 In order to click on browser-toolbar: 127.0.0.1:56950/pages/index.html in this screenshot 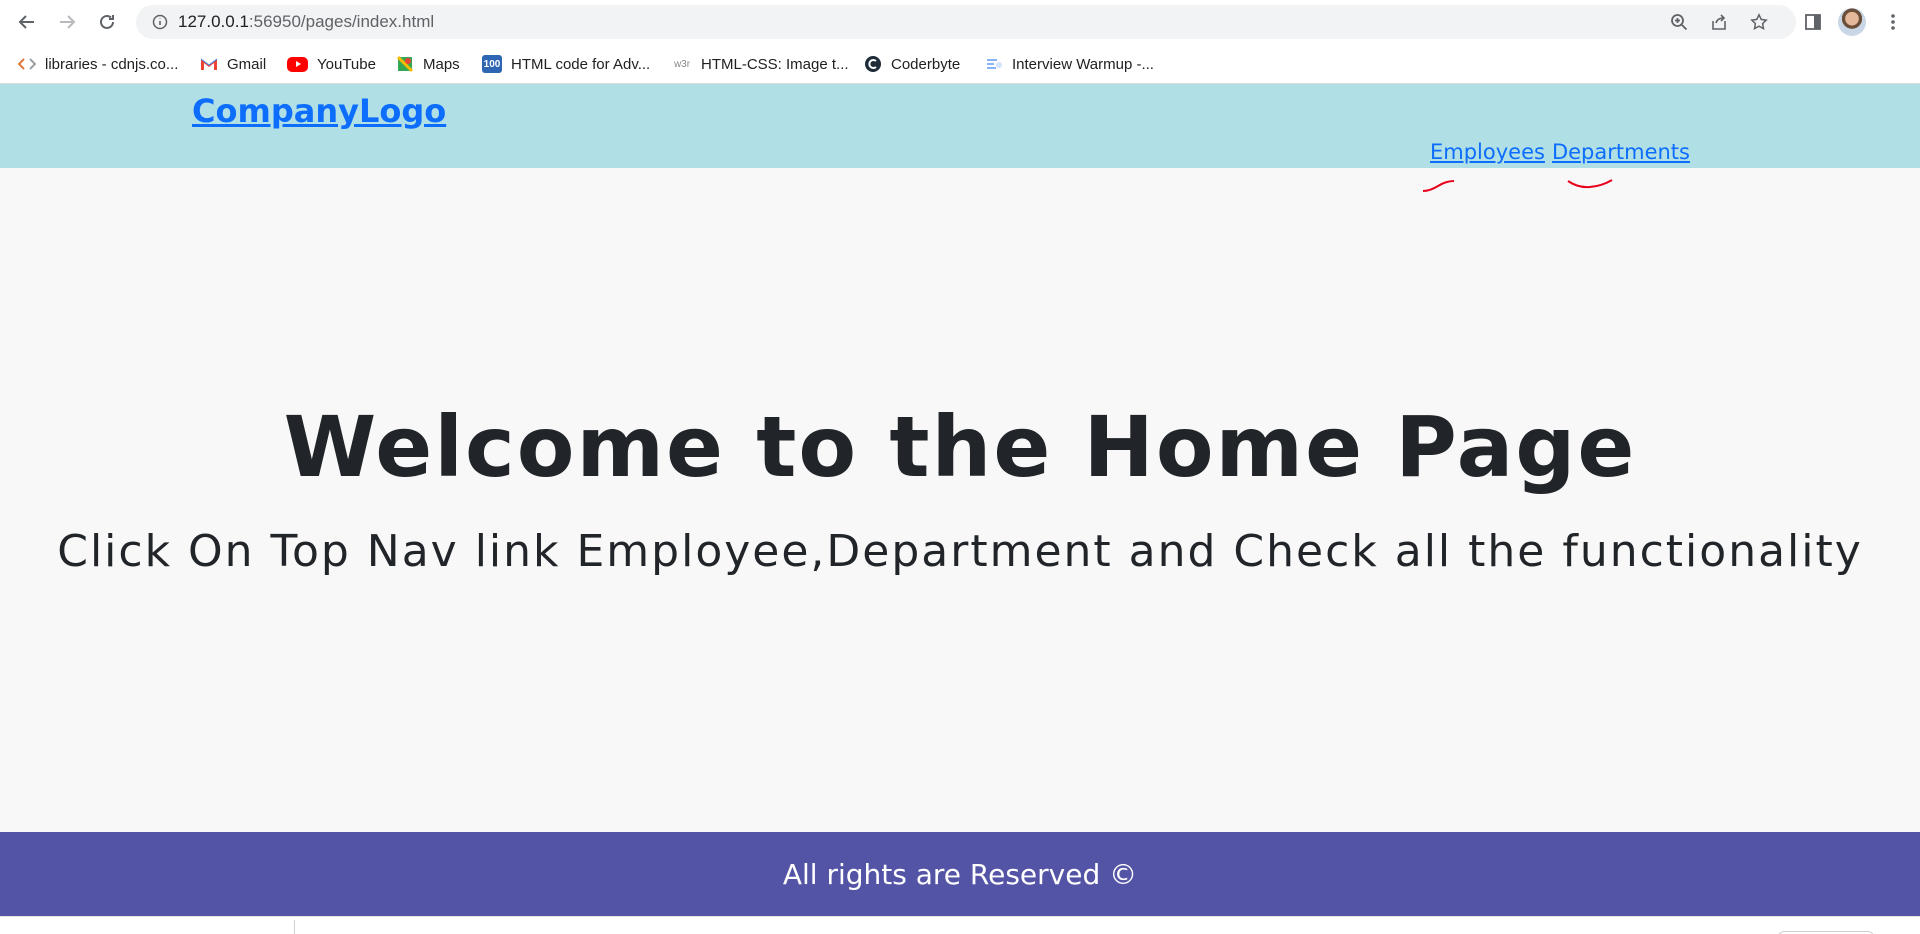, I will do `click(960, 22)`.